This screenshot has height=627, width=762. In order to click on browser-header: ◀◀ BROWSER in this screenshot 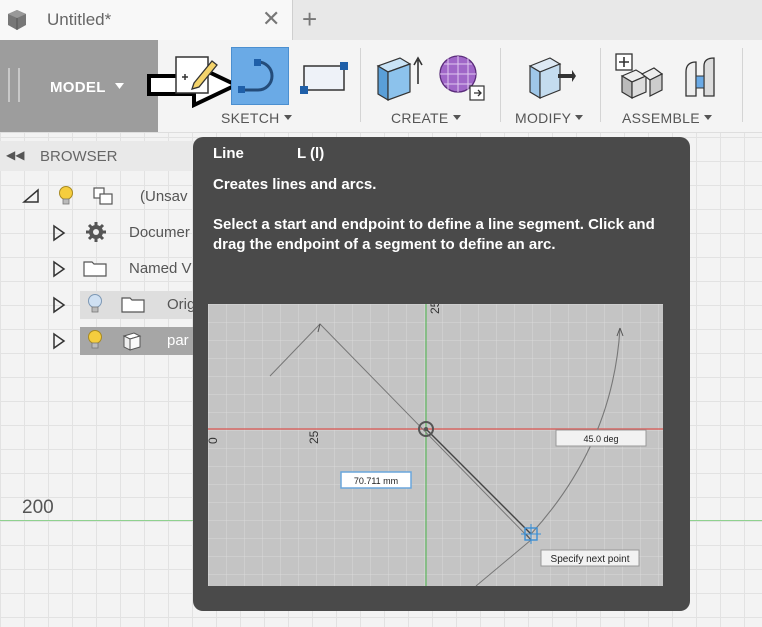, I will do `click(100, 156)`.